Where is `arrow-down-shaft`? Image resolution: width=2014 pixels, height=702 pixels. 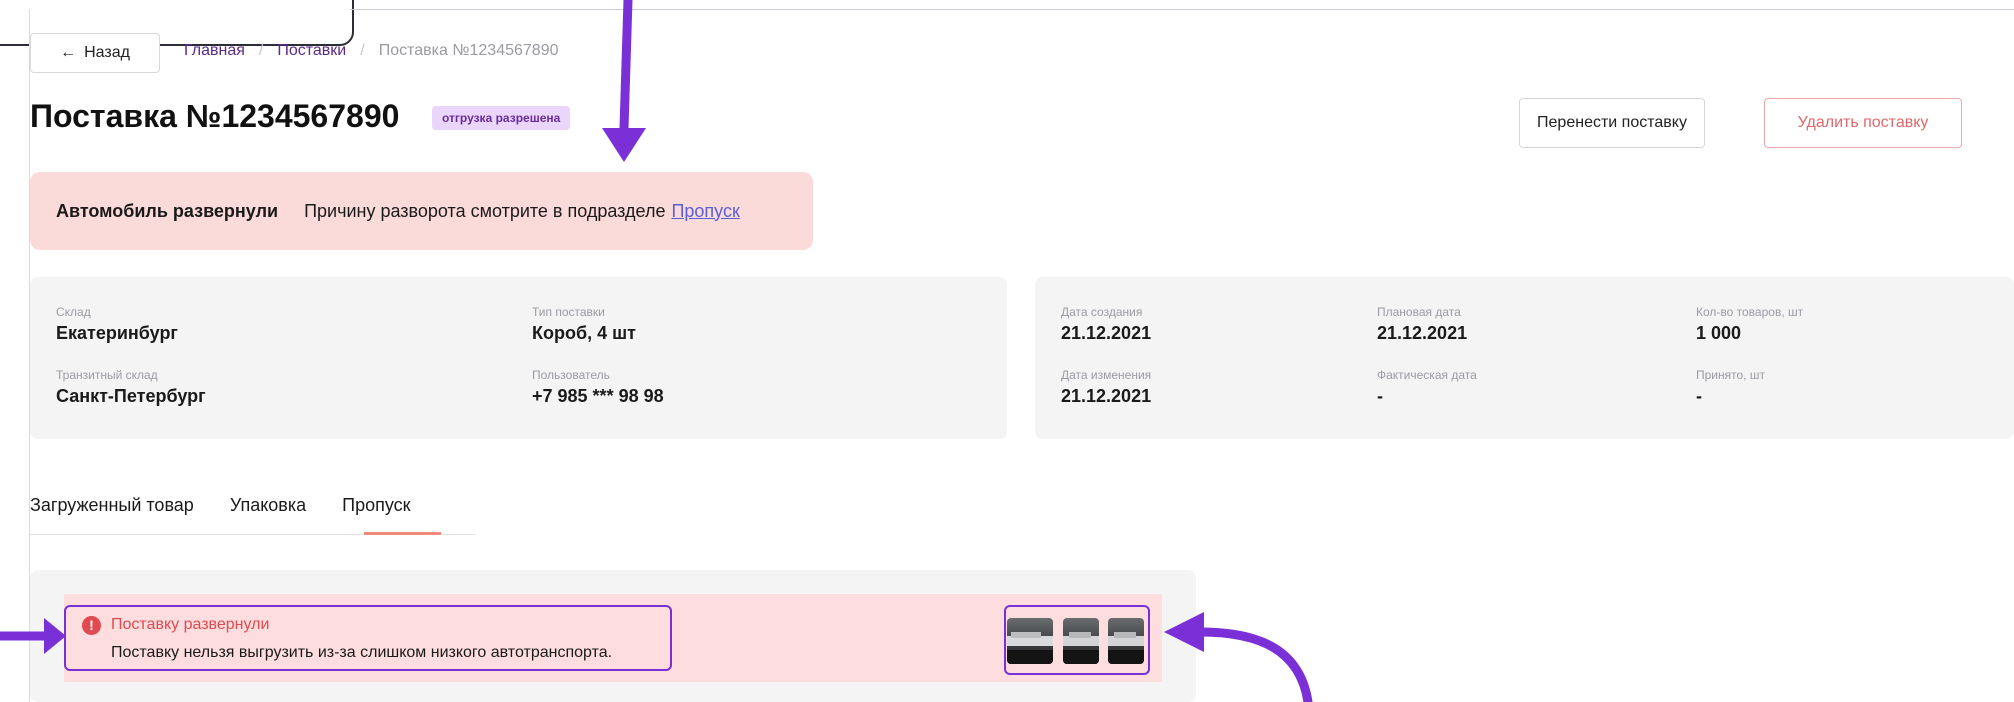 arrow-down-shaft is located at coordinates (626, 66).